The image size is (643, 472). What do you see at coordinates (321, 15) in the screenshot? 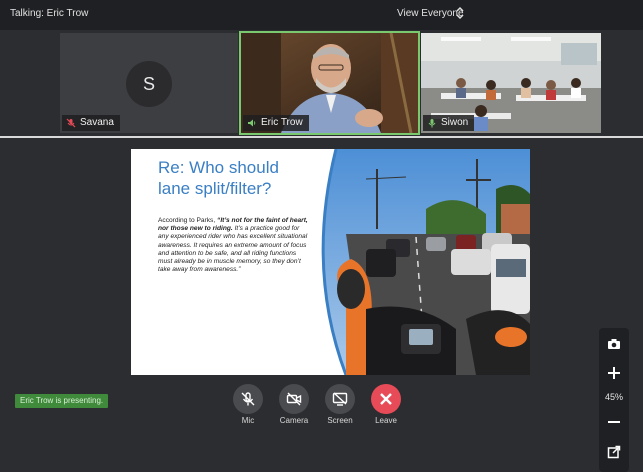
I see `top-bar: Talking: Eric Trow View Everyone` at bounding box center [321, 15].